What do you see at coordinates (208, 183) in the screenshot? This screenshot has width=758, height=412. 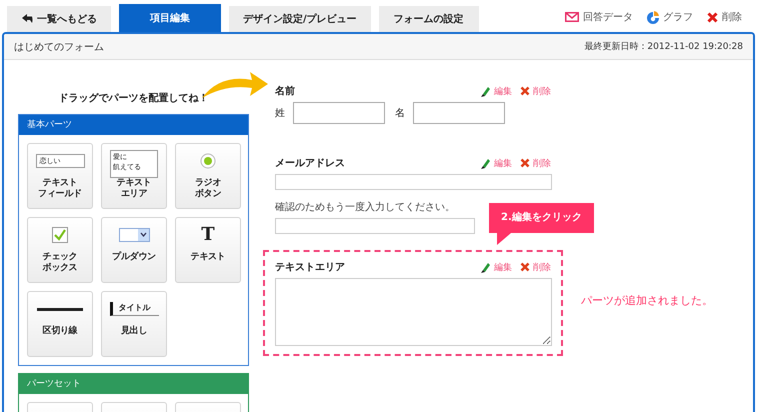 I see `tile-label: ラジオ` at bounding box center [208, 183].